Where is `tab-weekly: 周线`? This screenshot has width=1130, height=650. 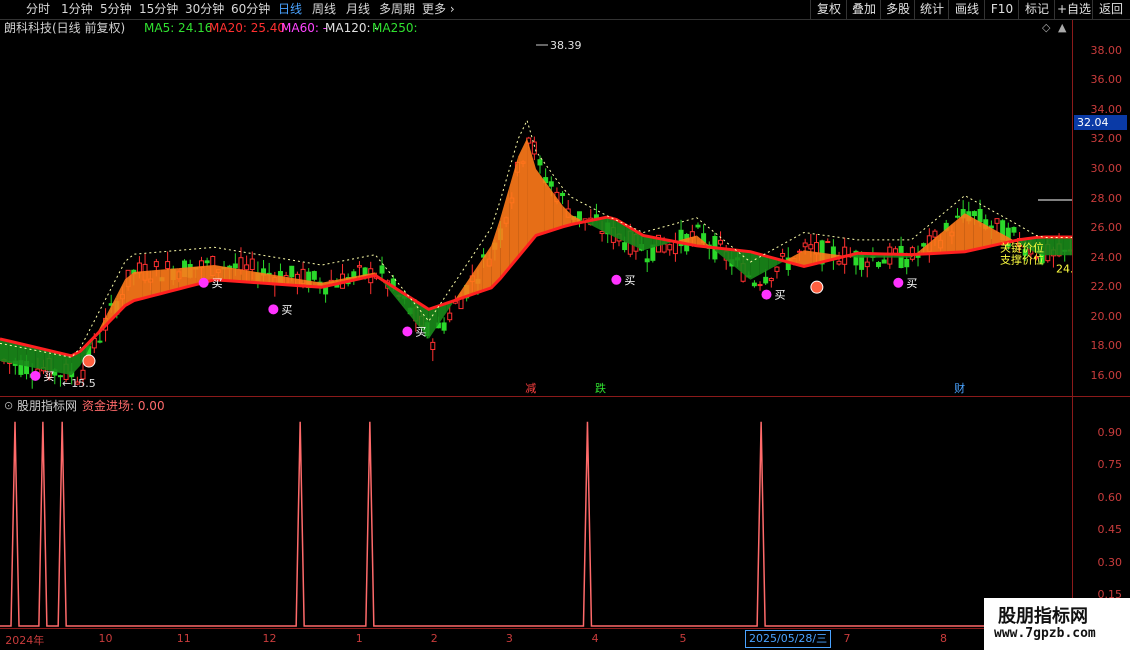
tab-weekly: 周线 is located at coordinates (324, 9).